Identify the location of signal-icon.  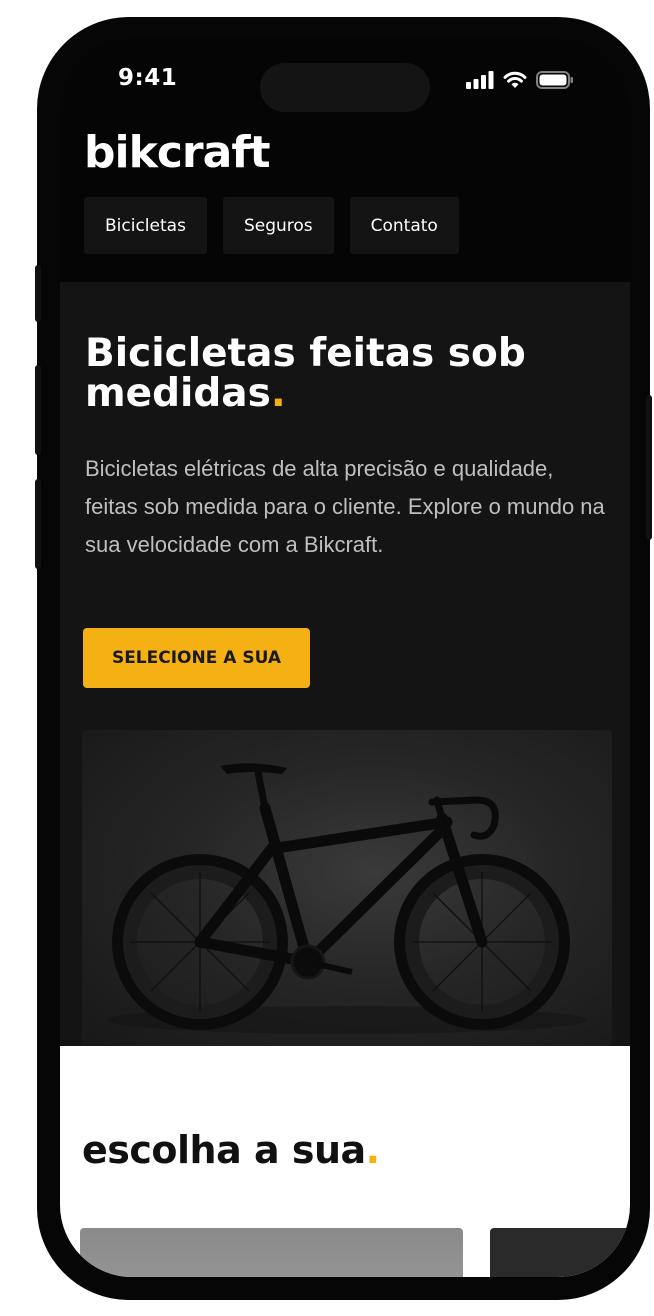
(480, 80).